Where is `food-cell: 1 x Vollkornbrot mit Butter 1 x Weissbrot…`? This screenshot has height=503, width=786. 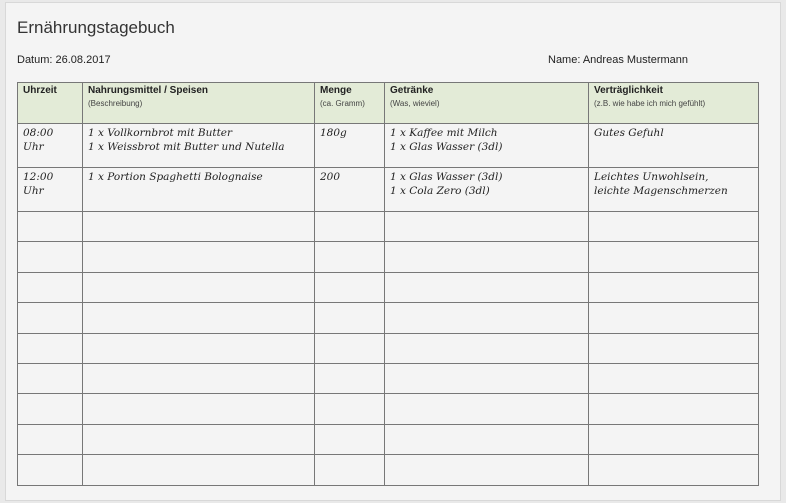 food-cell: 1 x Vollkornbrot mit Butter 1 x Weissbrot… is located at coordinates (198, 145).